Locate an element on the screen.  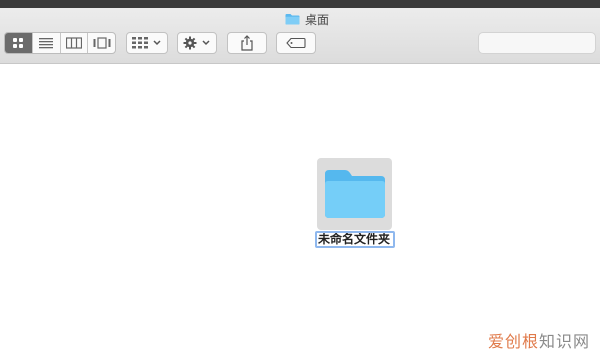
list-view-button is located at coordinates (47, 43).